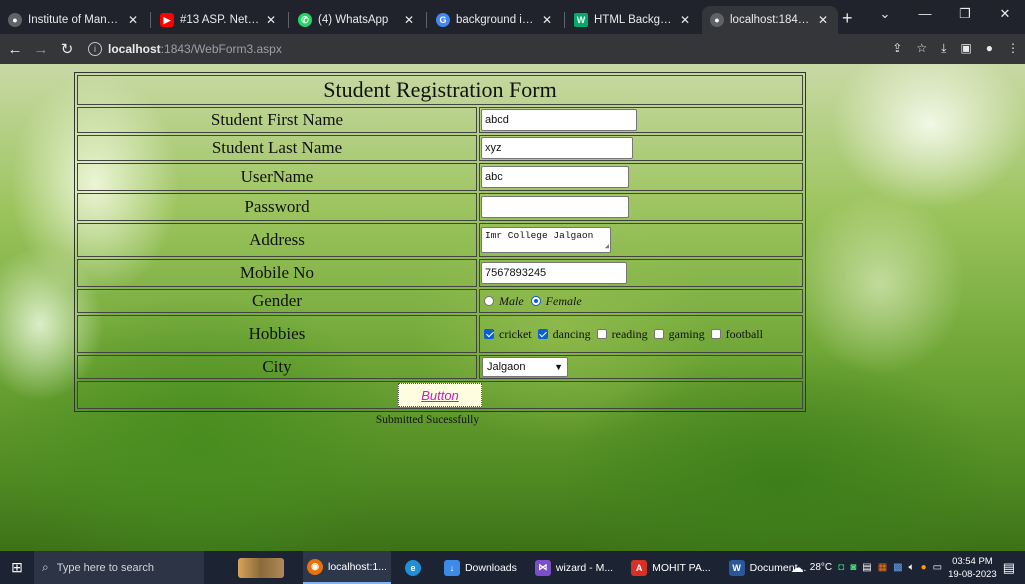 This screenshot has width=1025, height=584. I want to click on tray-app-icon: ◘, so click(841, 567).